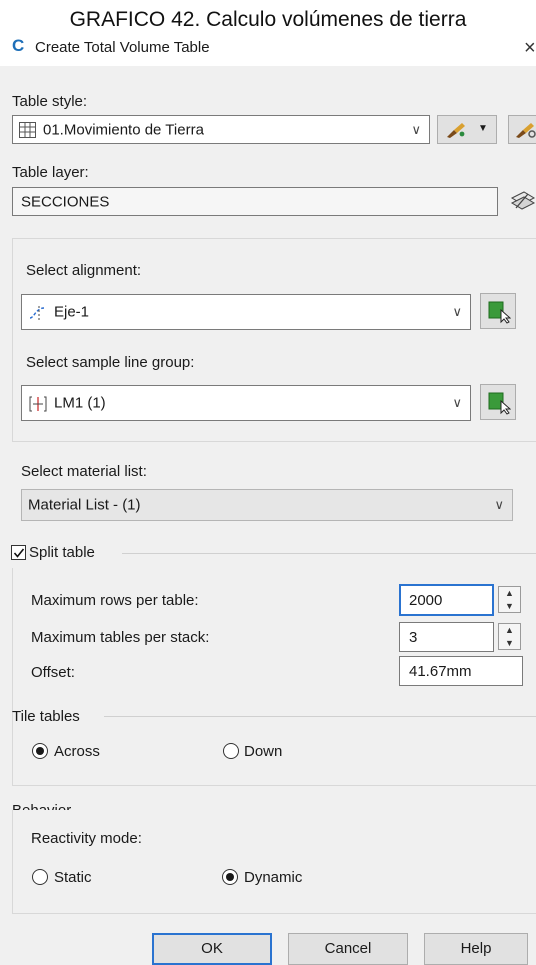  What do you see at coordinates (72, 312) in the screenshot?
I see `alignment-value: Eje-1` at bounding box center [72, 312].